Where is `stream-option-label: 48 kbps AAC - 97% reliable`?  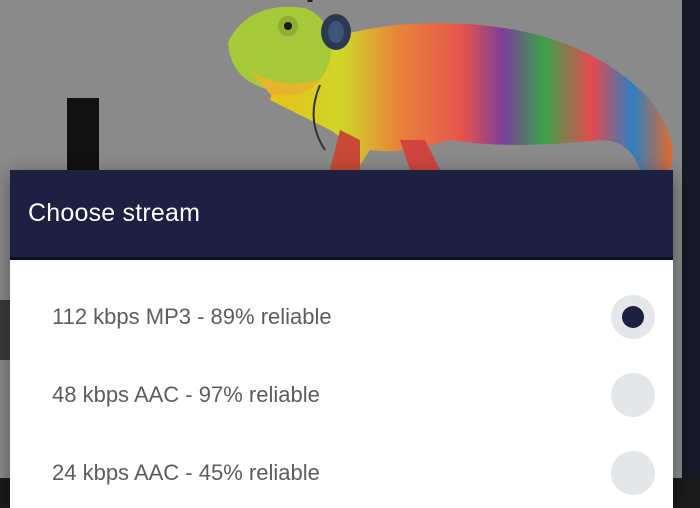 stream-option-label: 48 kbps AAC - 97% reliable is located at coordinates (186, 394).